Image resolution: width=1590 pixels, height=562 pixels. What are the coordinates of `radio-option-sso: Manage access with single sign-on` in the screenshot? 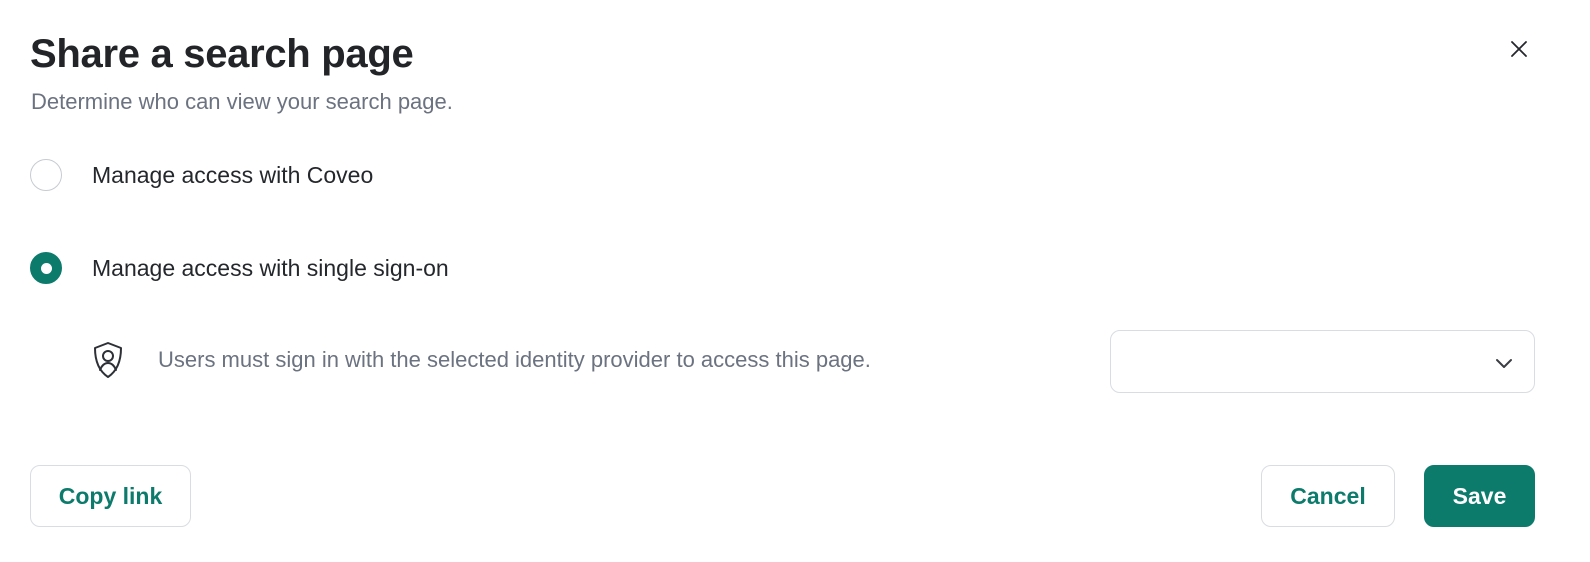 It's located at (239, 268).